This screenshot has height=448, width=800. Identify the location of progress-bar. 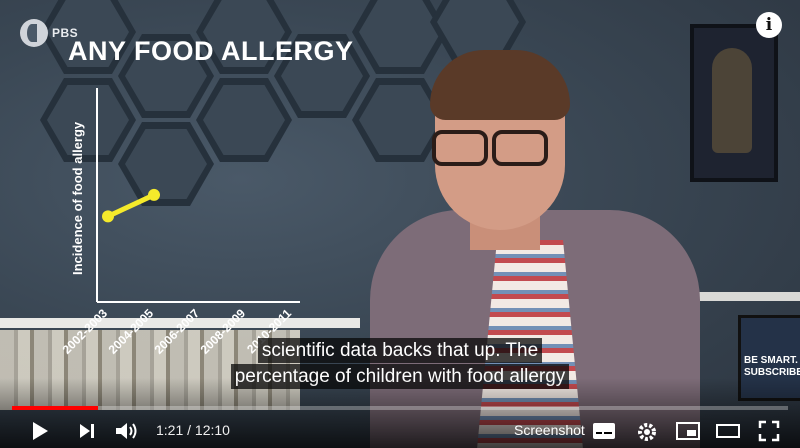
(400, 408).